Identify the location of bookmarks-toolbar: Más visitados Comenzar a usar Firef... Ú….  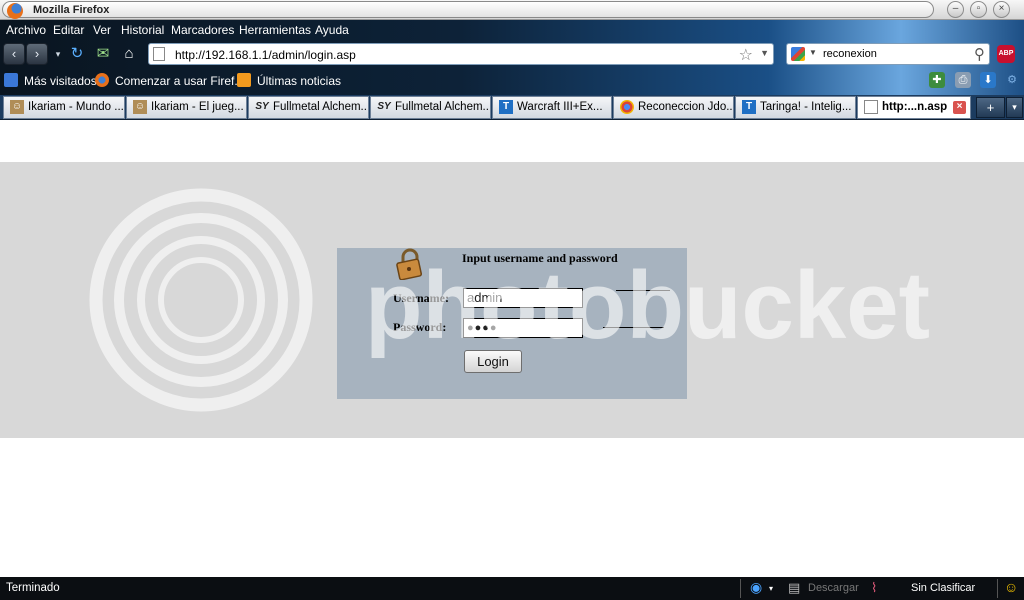
(512, 80).